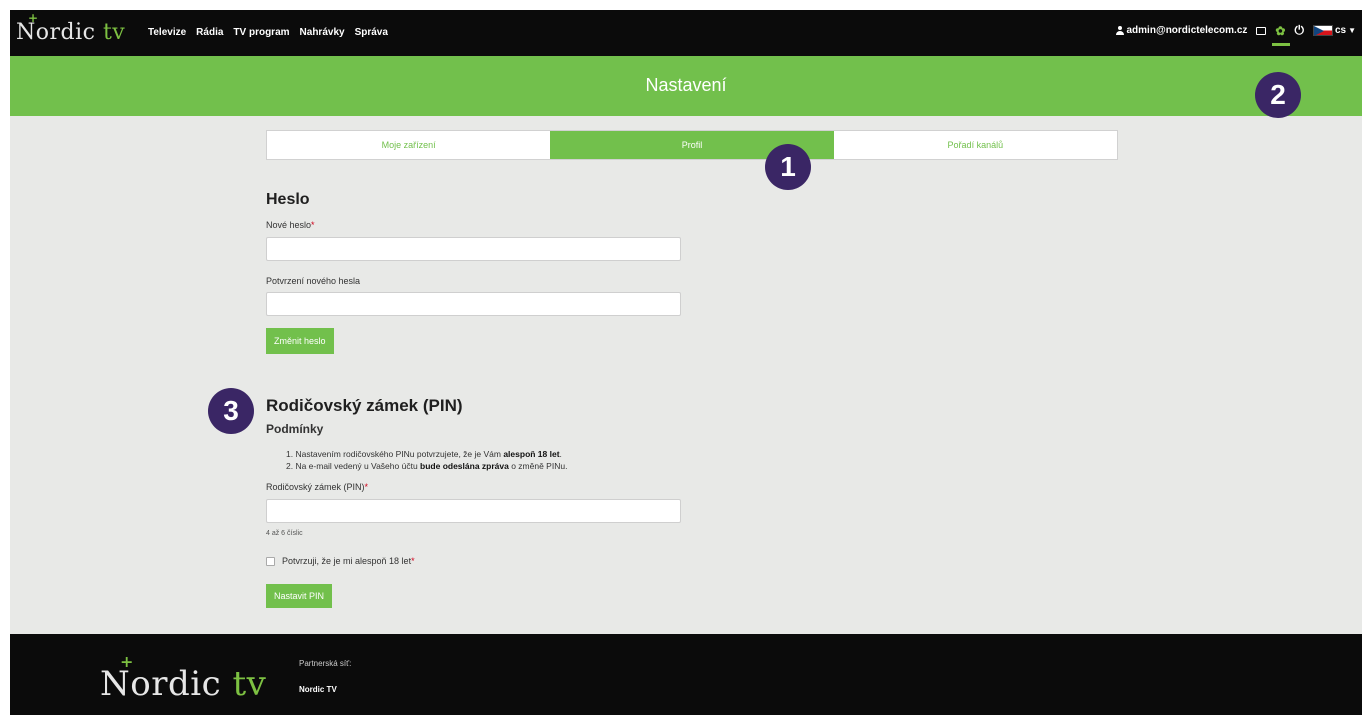  What do you see at coordinates (692, 145) in the screenshot?
I see `settings-tabs: Moje zařízení Profil Pořadí kanálů` at bounding box center [692, 145].